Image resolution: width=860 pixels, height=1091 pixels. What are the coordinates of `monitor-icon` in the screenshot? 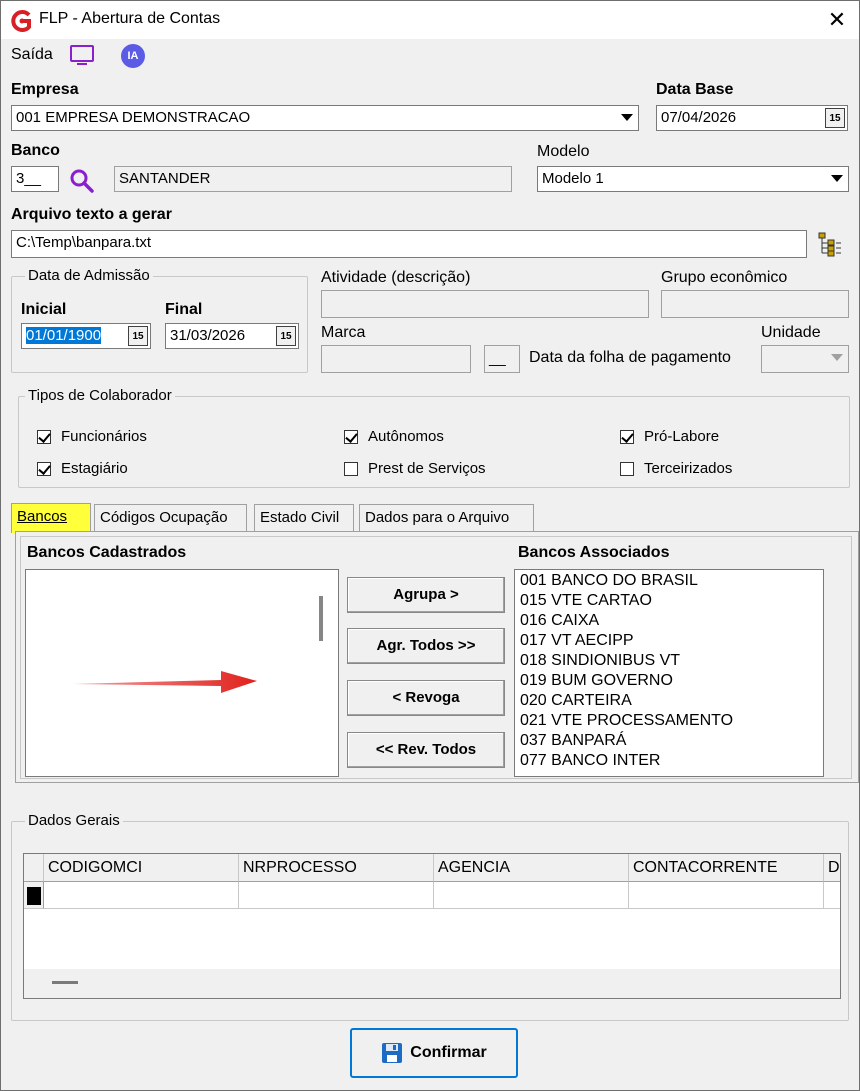 It's located at (82, 55).